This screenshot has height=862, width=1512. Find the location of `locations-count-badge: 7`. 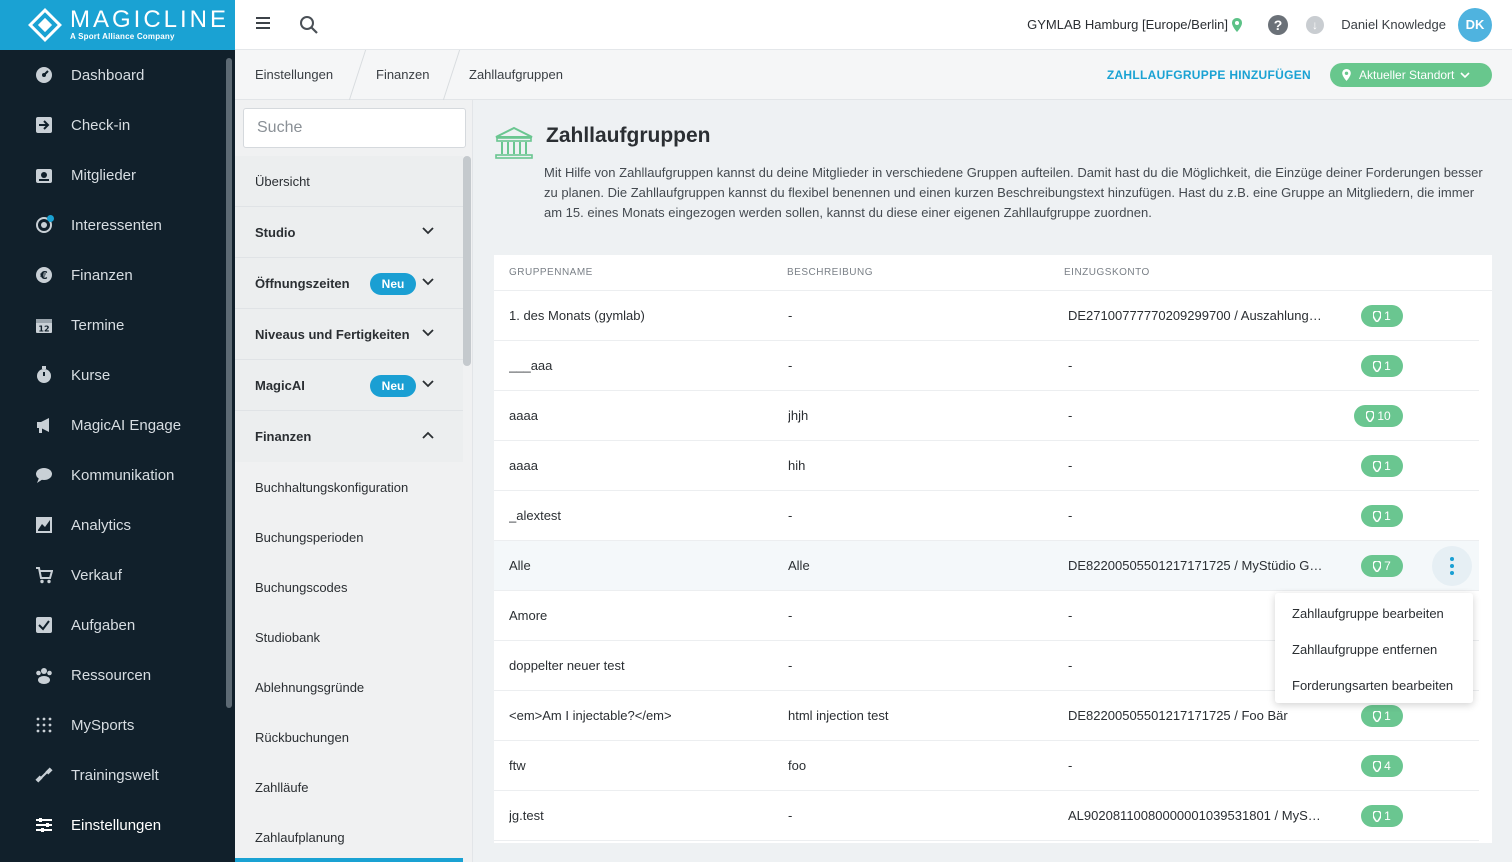

locations-count-badge: 7 is located at coordinates (1382, 566).